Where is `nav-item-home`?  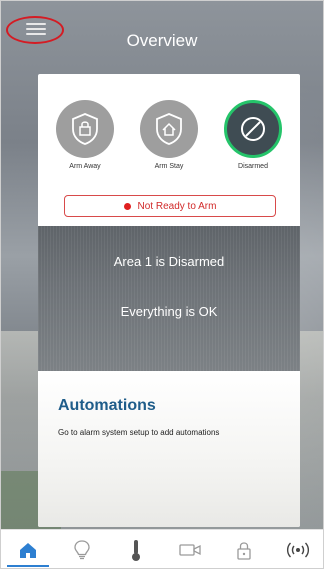 nav-item-home is located at coordinates (28, 549).